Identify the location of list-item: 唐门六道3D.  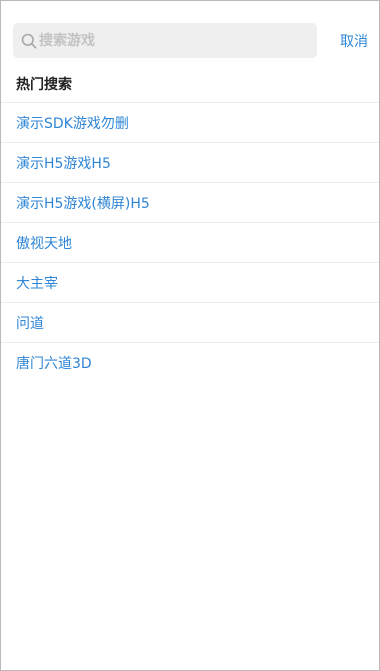
(190, 363).